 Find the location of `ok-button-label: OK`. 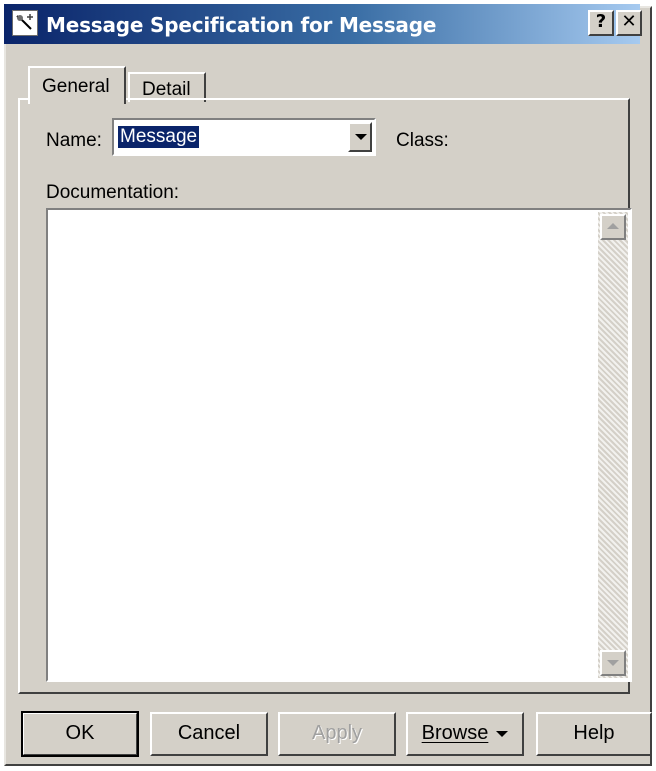

ok-button-label: OK is located at coordinates (80, 733).